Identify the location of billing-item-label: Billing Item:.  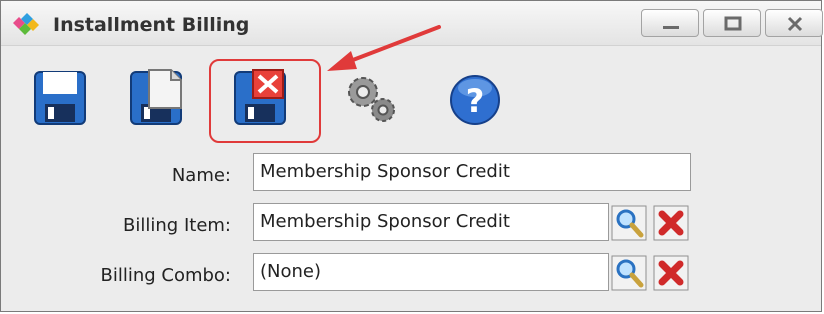
(177, 225).